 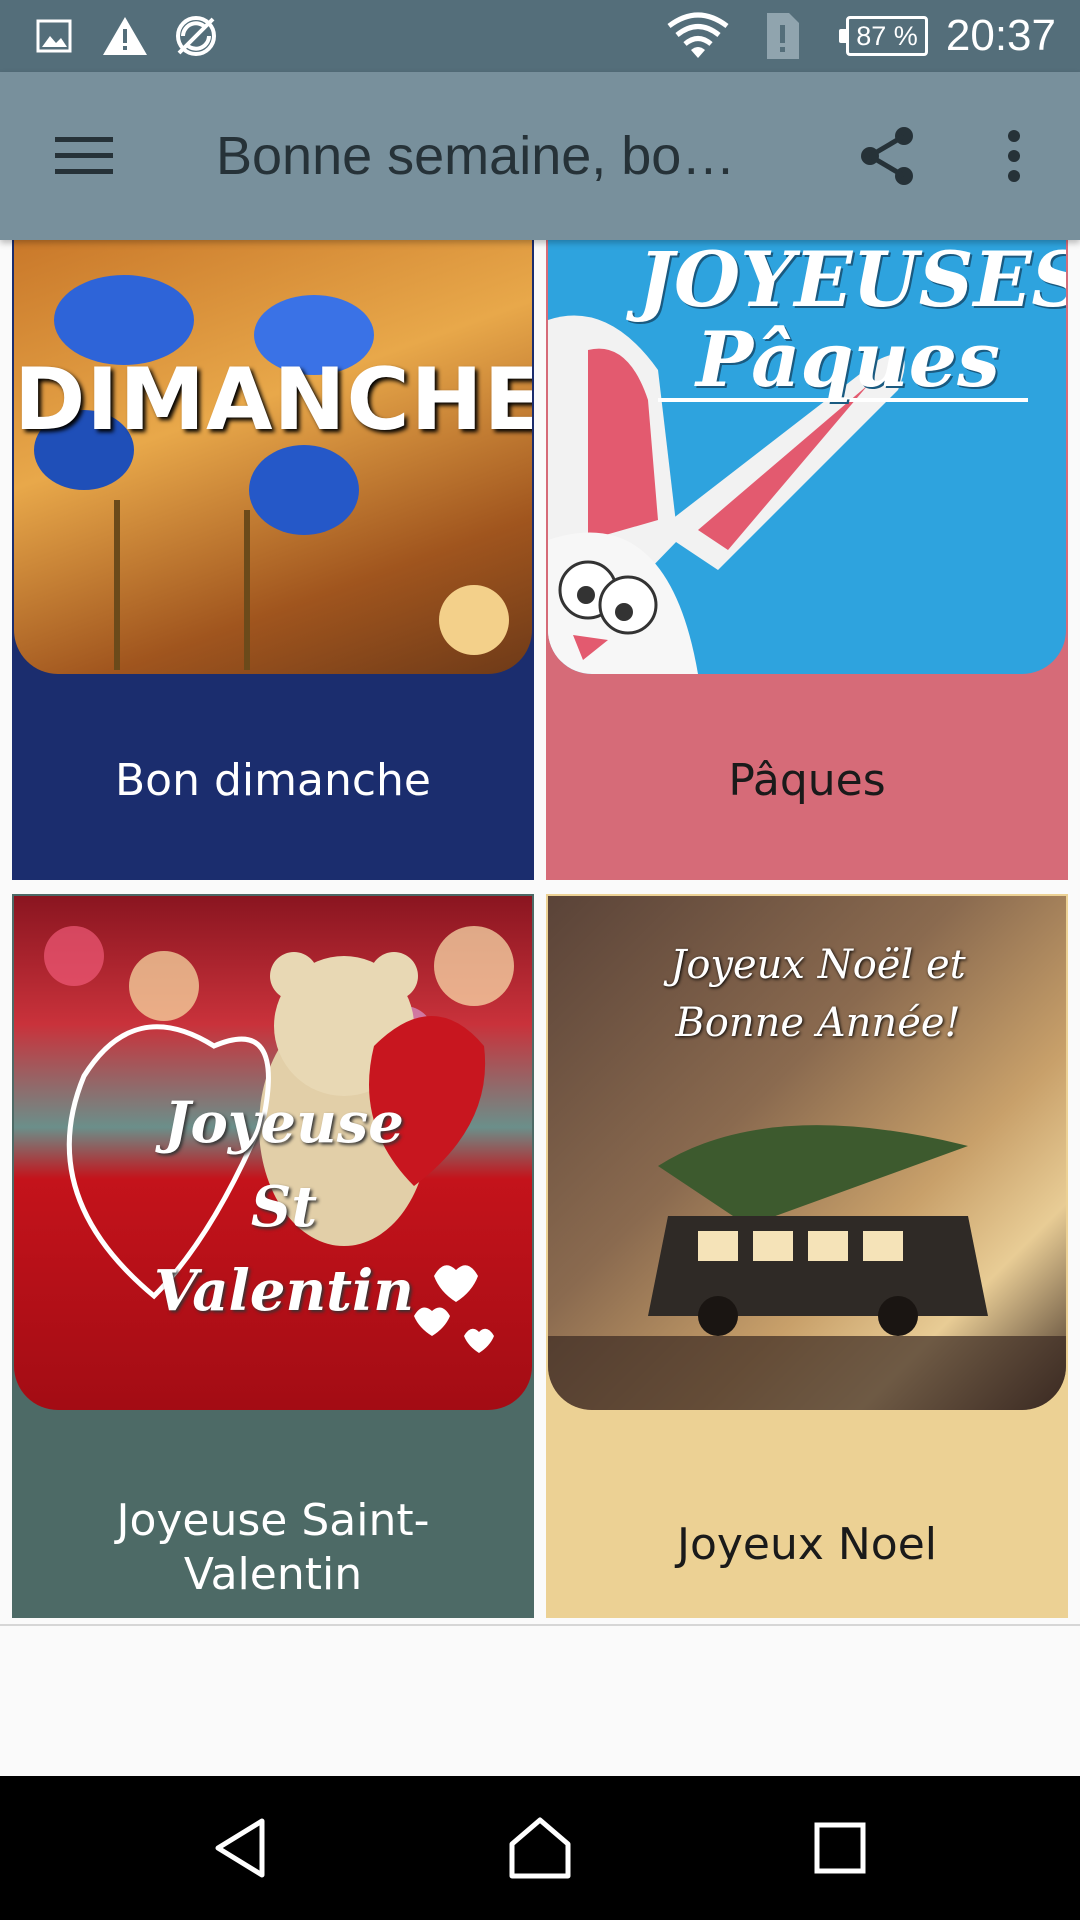 What do you see at coordinates (540, 36) in the screenshot?
I see `status-bar: 87 % 20:37` at bounding box center [540, 36].